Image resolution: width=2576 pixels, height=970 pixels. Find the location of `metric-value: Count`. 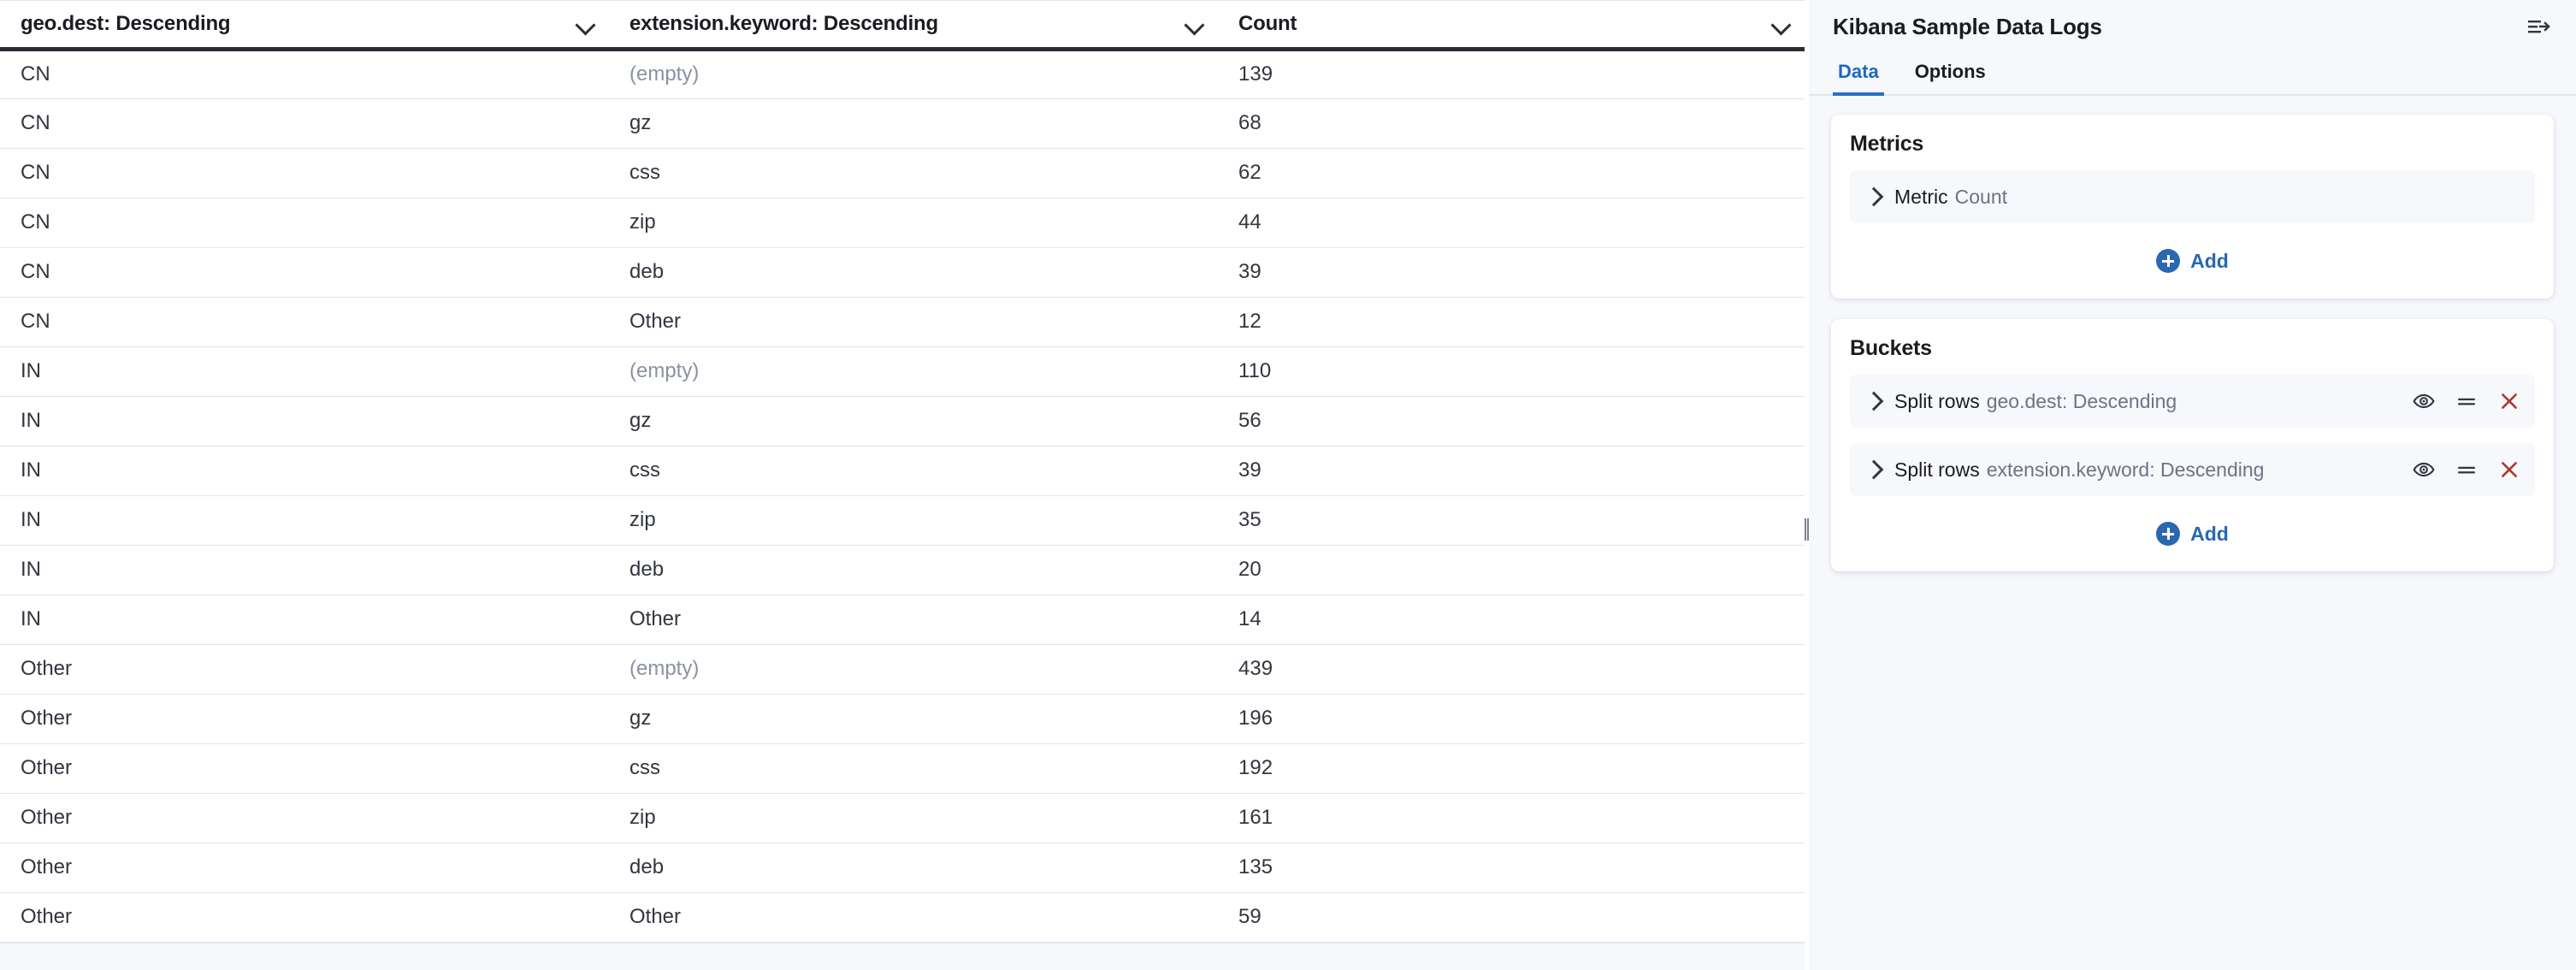

metric-value: Count is located at coordinates (1980, 196).